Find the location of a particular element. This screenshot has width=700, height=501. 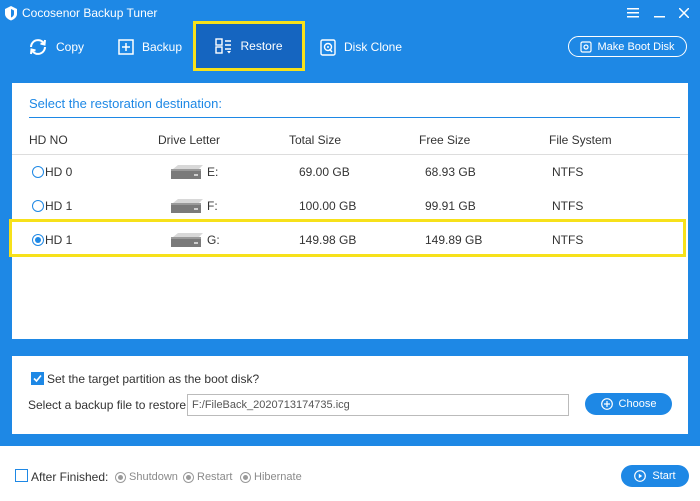

row-free-size: 99.91 GB is located at coordinates (450, 206).